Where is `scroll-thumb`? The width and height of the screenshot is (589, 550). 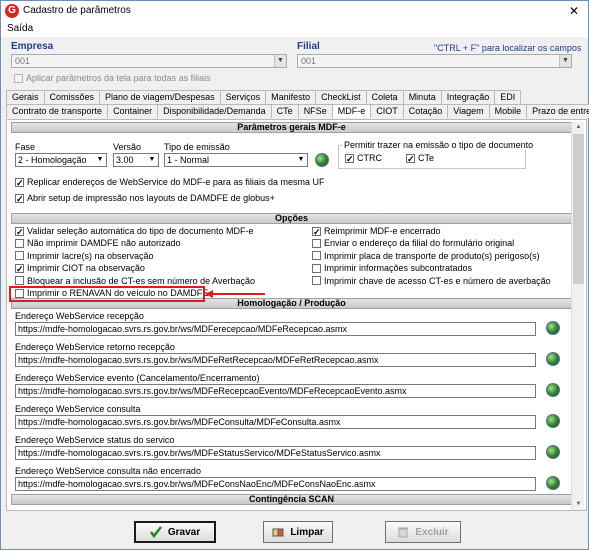 scroll-thumb is located at coordinates (578, 209).